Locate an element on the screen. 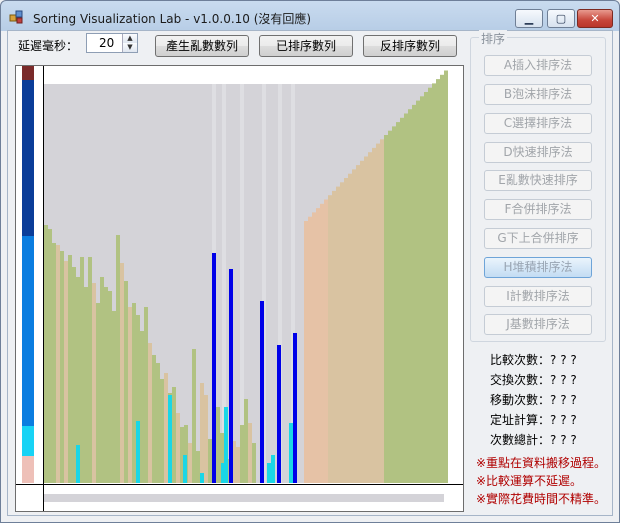 The height and width of the screenshot is (523, 620). stat-address: 定址計算：? ? ? is located at coordinates (533, 419).